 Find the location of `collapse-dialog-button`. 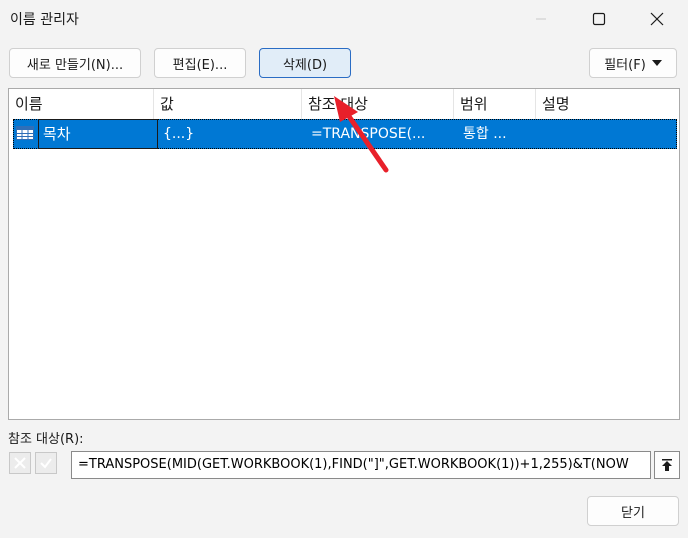

collapse-dialog-button is located at coordinates (667, 465).